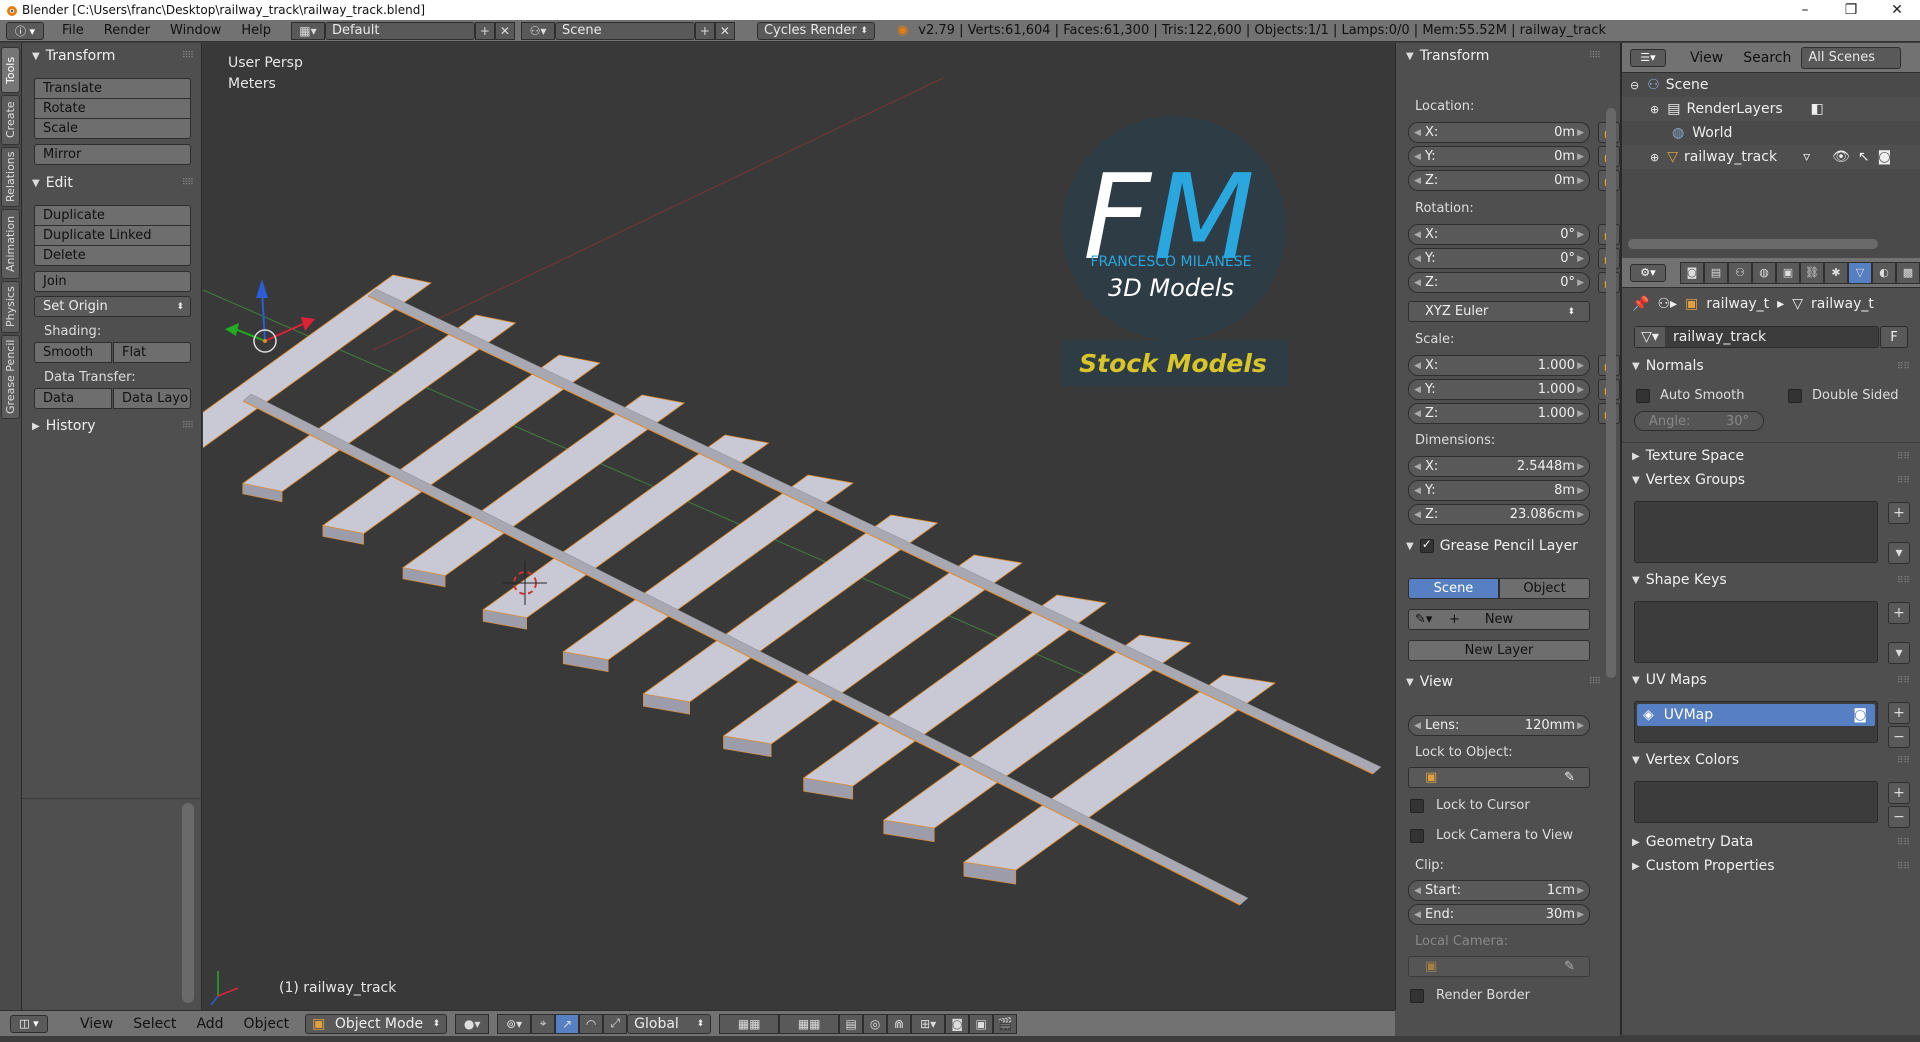 The image size is (1920, 1042). Describe the element at coordinates (1499, 914) in the screenshot. I see `clip-end-field: ◀ End: 30m ▶` at that location.